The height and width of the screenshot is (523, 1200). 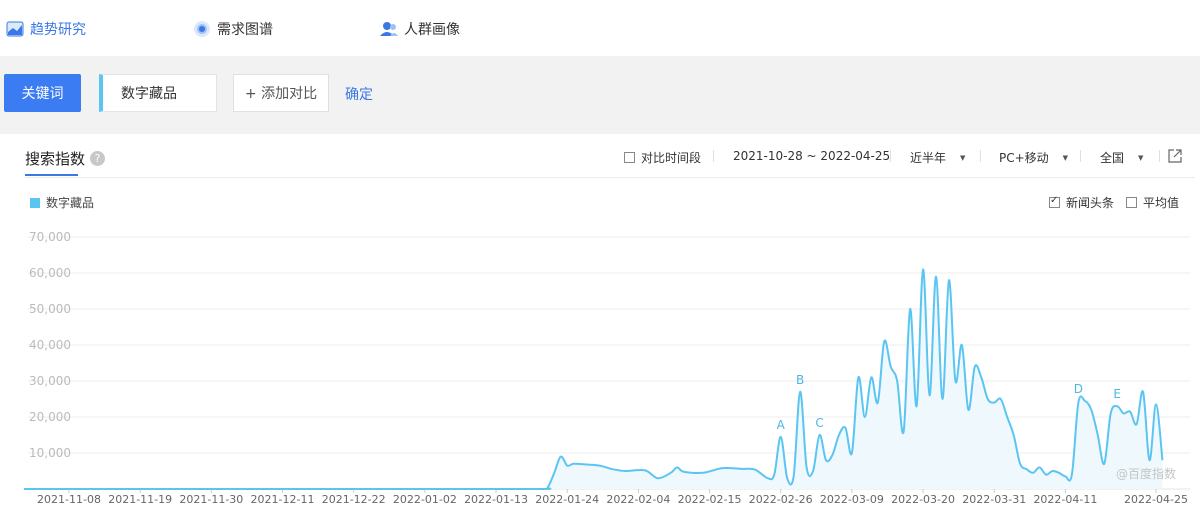 What do you see at coordinates (202, 29) in the screenshot?
I see `target-icon` at bounding box center [202, 29].